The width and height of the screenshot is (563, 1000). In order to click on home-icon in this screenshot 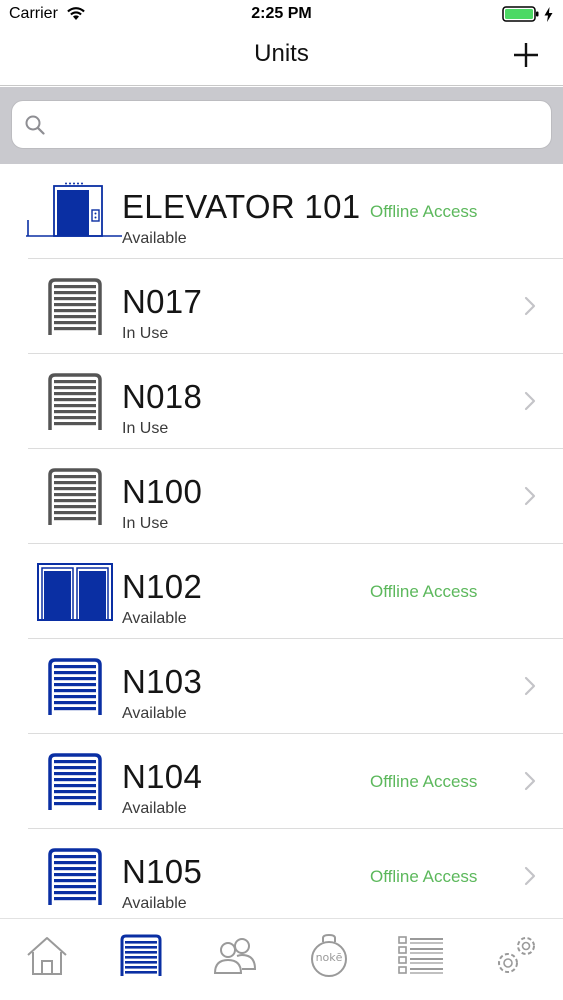, I will do `click(47, 956)`.